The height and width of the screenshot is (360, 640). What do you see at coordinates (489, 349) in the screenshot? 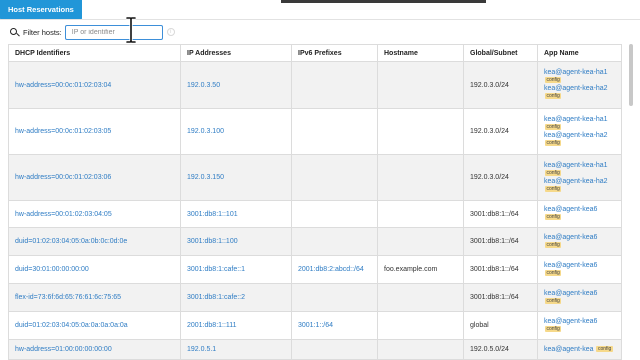
I see `subnet-cell: 192.0.5.0/24` at bounding box center [489, 349].